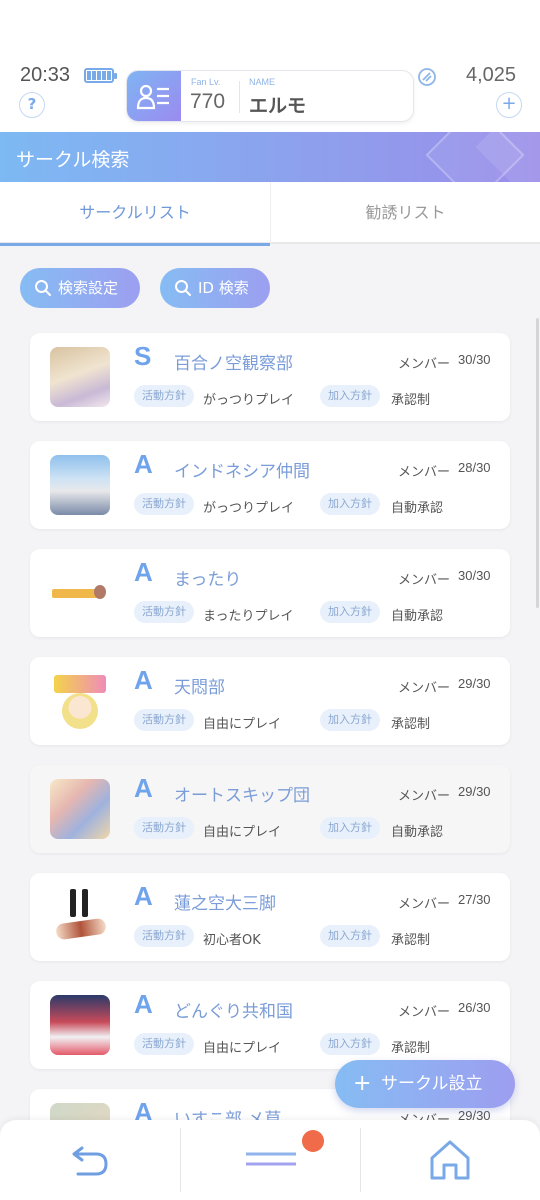 This screenshot has height=1200, width=540. I want to click on add-currency-button: +, so click(509, 105).